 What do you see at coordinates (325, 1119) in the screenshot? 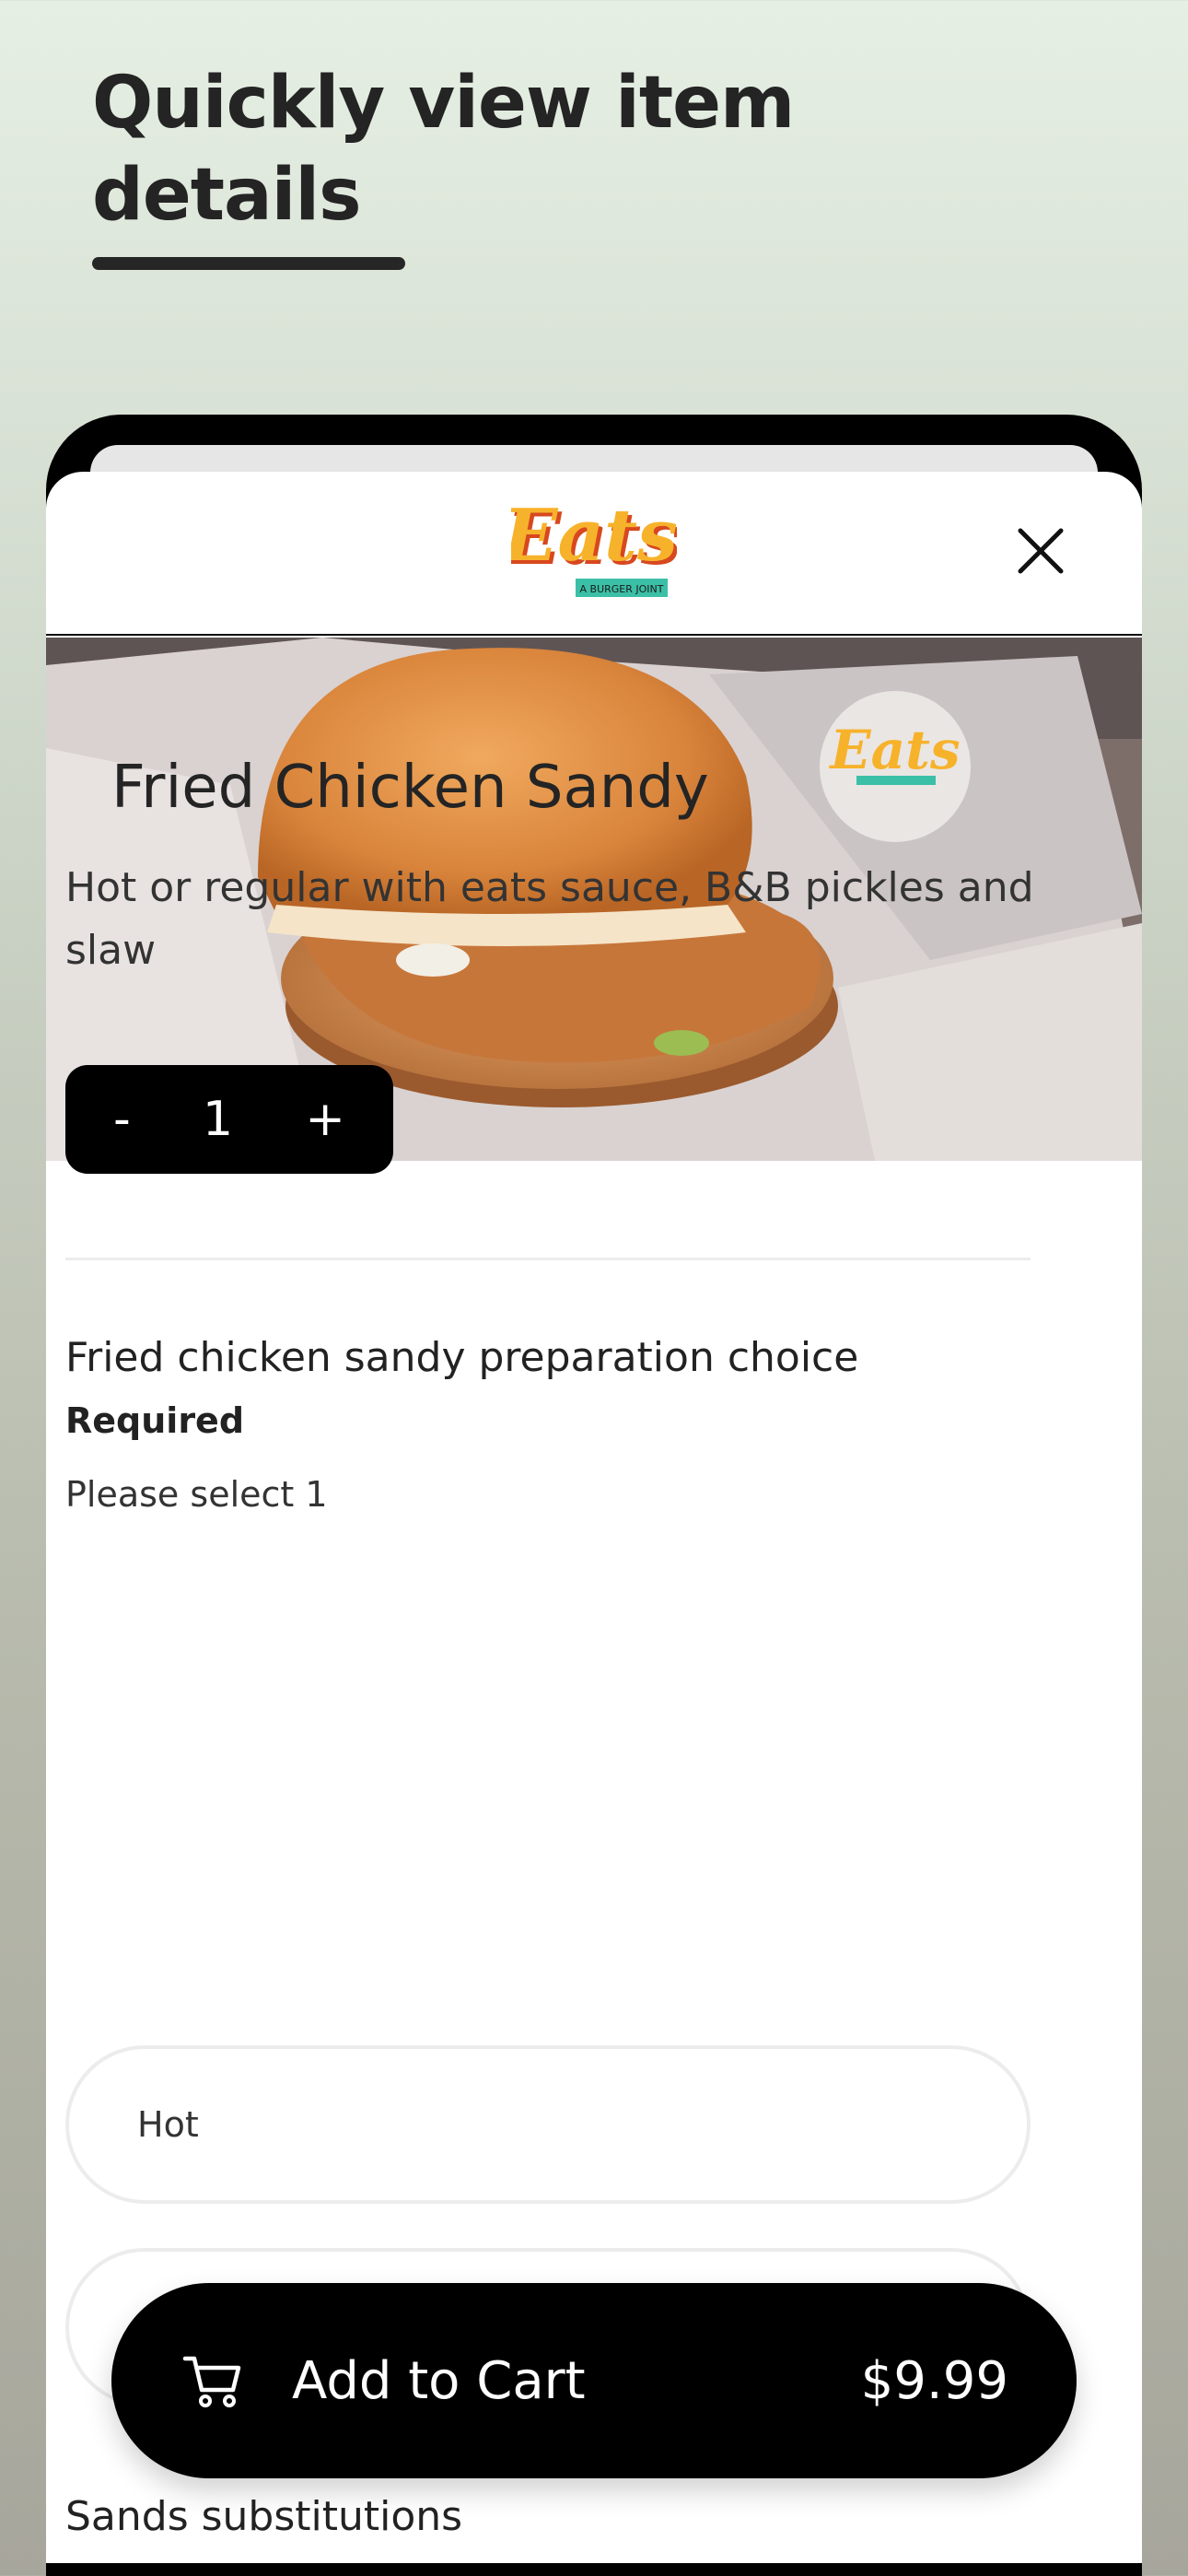
I see `increment-button: +` at bounding box center [325, 1119].